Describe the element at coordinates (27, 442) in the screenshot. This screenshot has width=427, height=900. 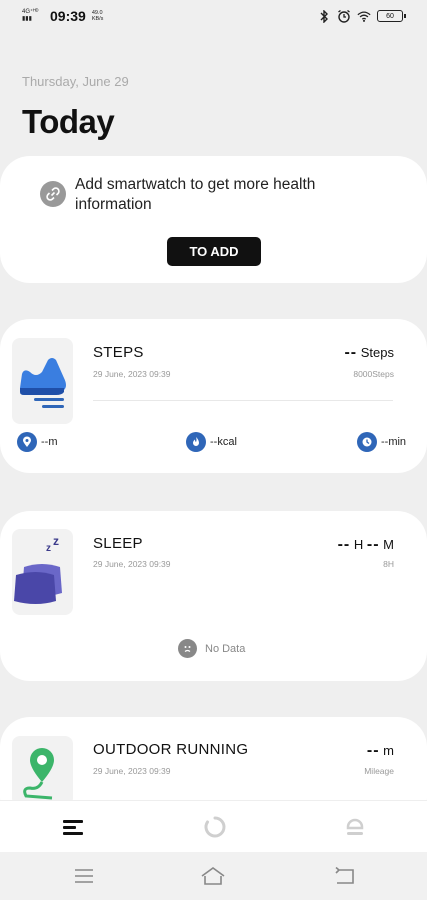
I see `location-pin-icon` at that location.